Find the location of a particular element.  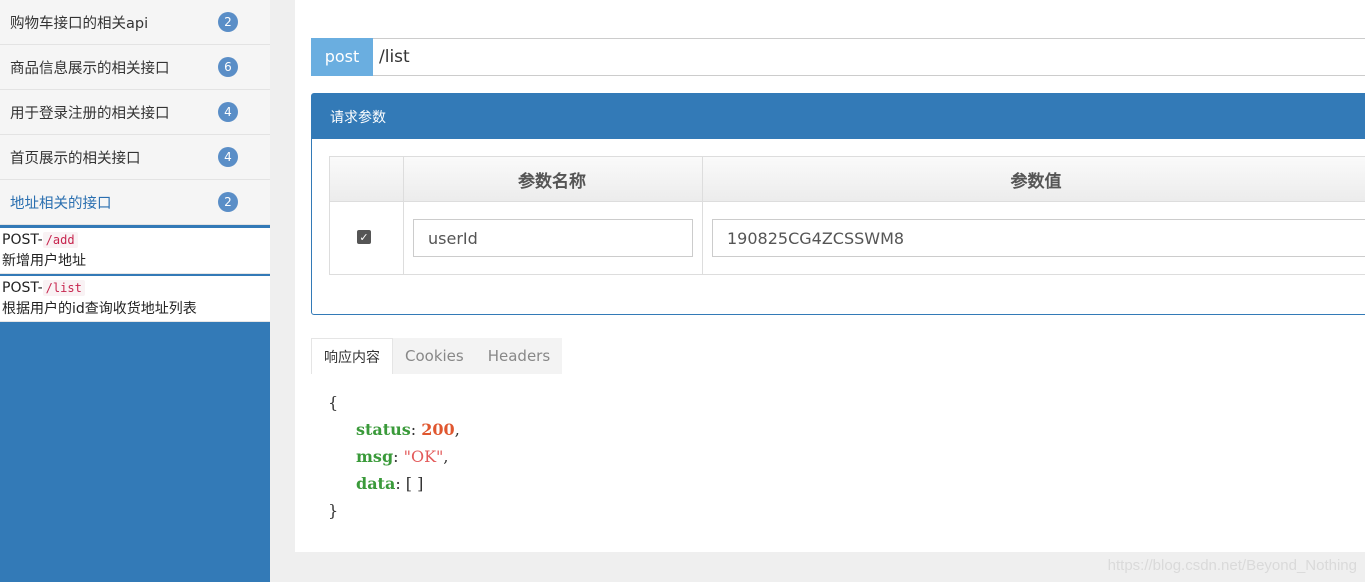

sidebar-group-label: 用于登录注册的相关接口 is located at coordinates (90, 113).